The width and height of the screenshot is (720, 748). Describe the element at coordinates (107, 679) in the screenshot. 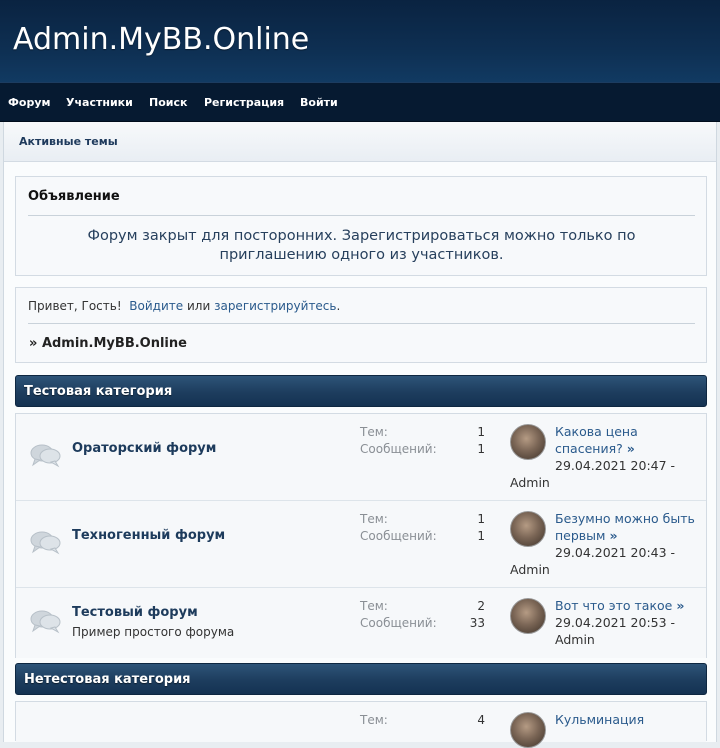

I see `category-title: Нетестовая категория` at that location.